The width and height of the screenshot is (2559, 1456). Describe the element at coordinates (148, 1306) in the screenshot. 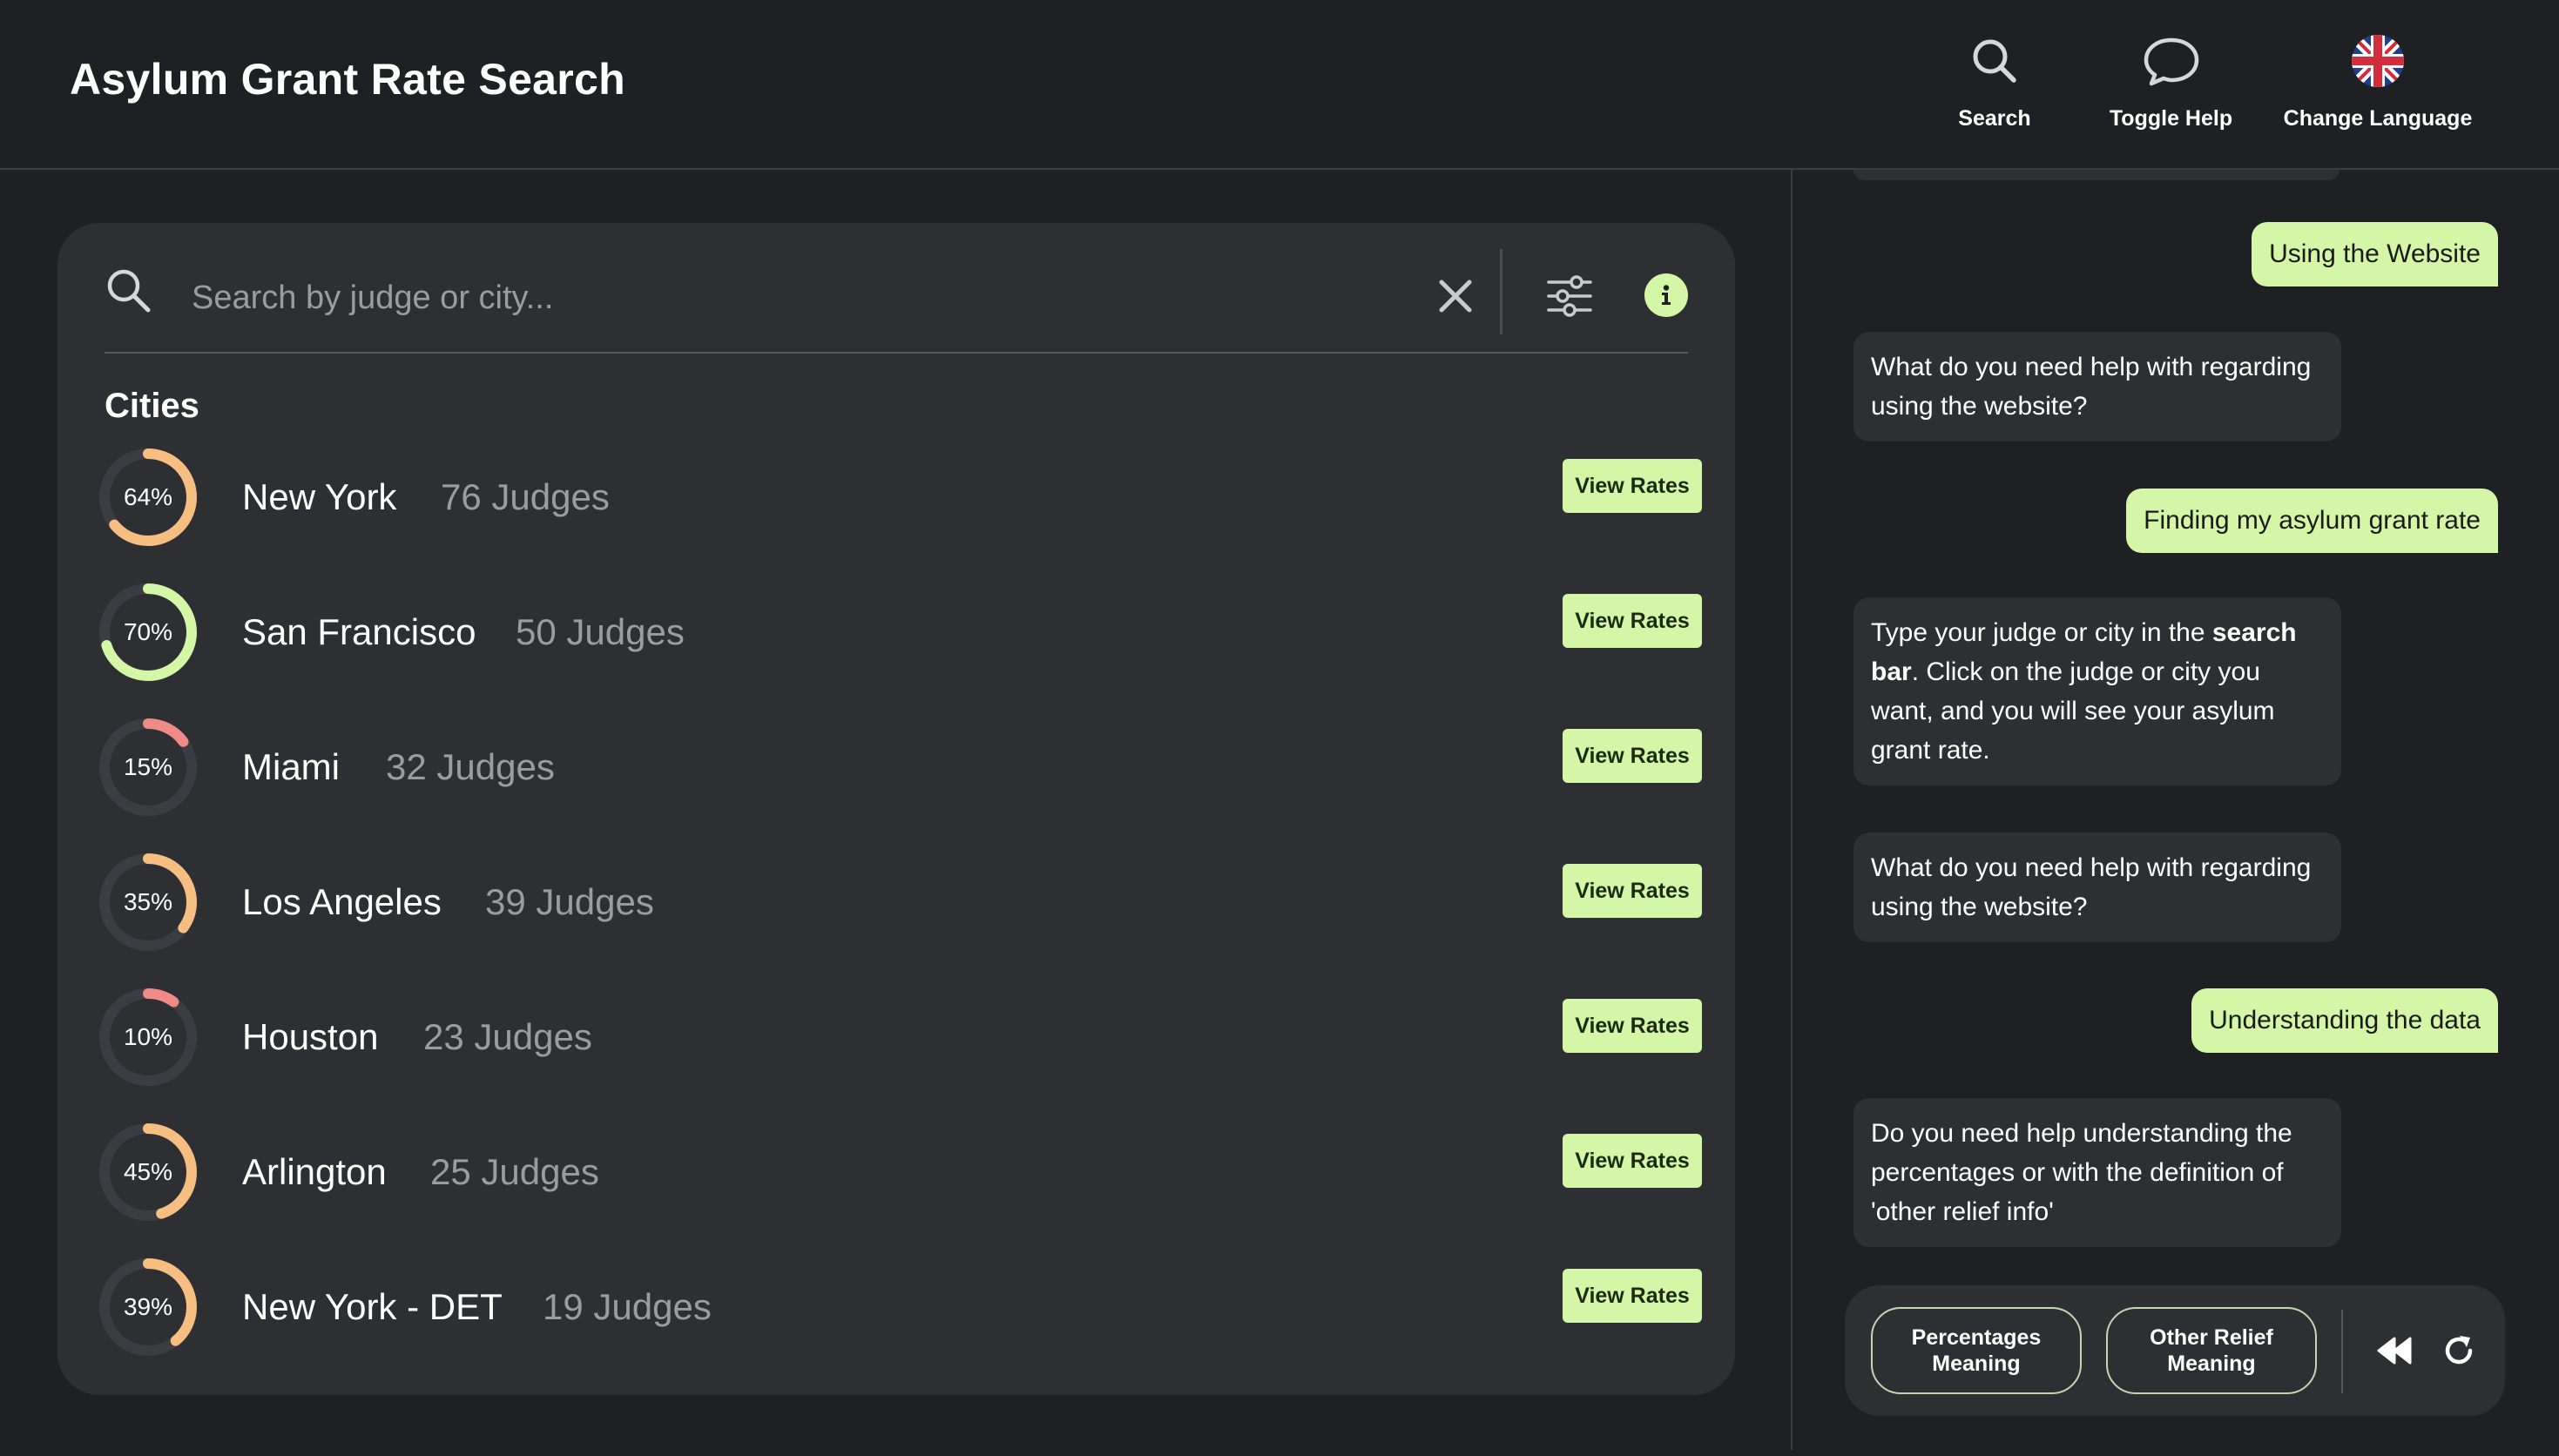

I see `grant-rate-label: 39%` at that location.